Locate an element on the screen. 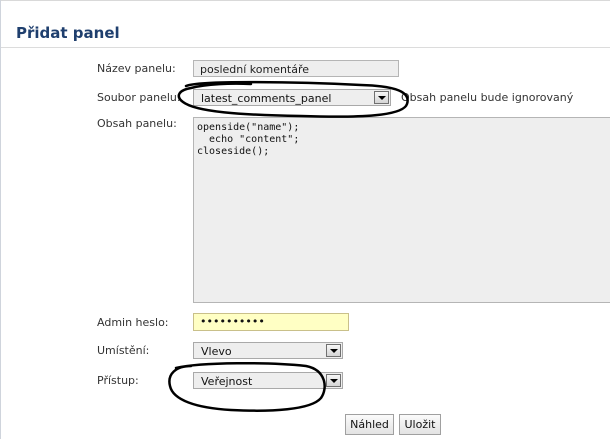 This screenshot has width=610, height=439. panel-file-value: latest_comments_panel is located at coordinates (266, 98).